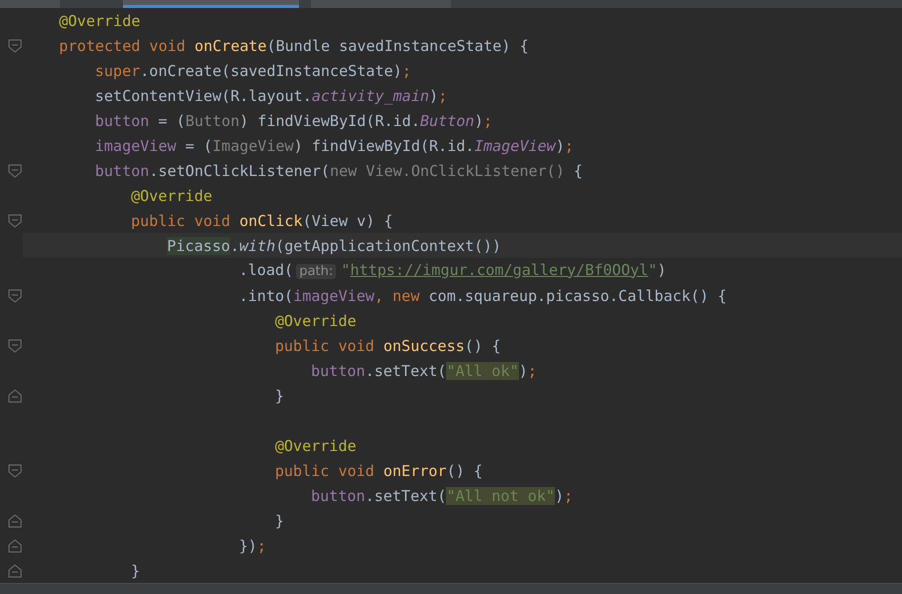 The width and height of the screenshot is (902, 594). Describe the element at coordinates (294, 46) in the screenshot. I see `code-line: protected void onCreate(Bundle savedInstanceState) {` at that location.